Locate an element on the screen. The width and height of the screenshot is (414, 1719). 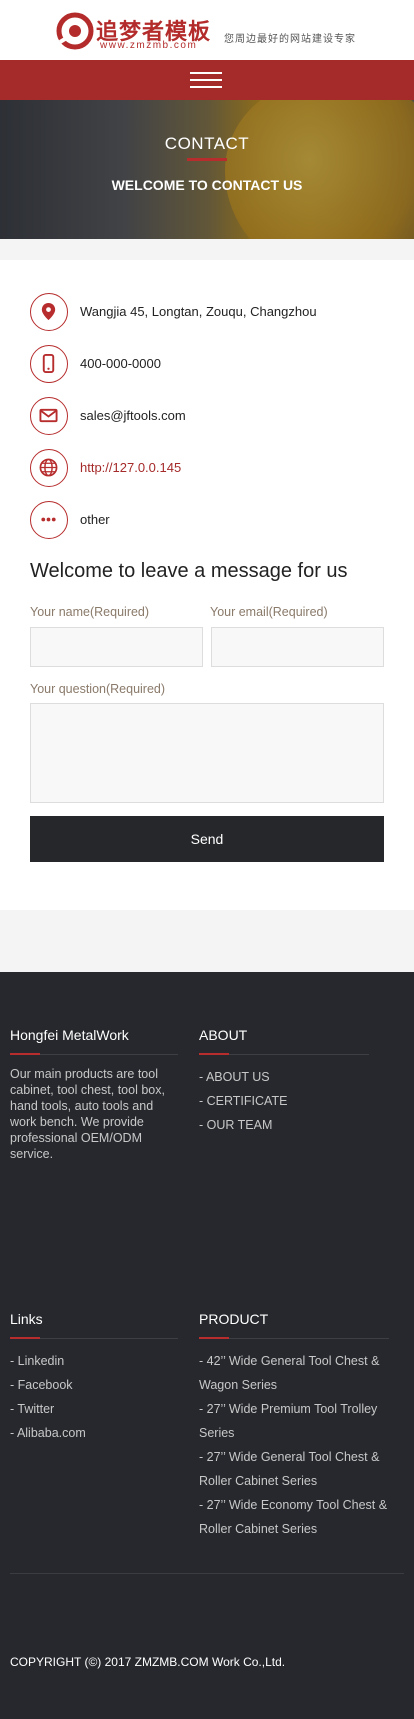
title-underline is located at coordinates (207, 159).